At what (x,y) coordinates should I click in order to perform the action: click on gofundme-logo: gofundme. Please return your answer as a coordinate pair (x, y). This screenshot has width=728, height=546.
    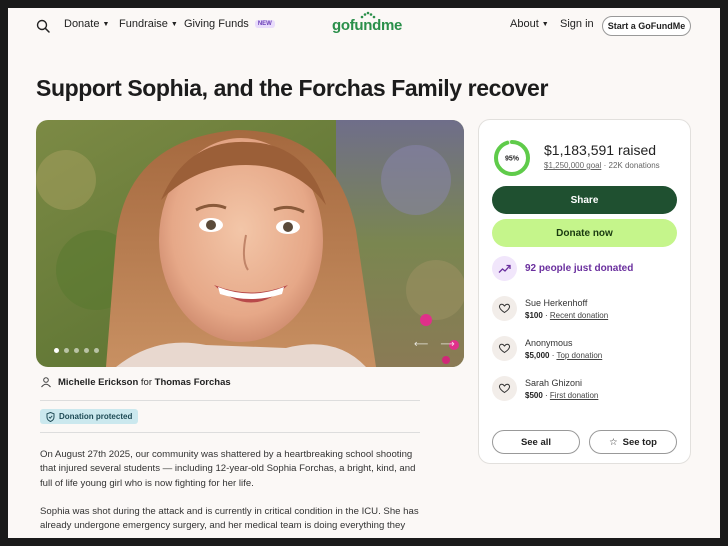
    Looking at the image, I should click on (367, 25).